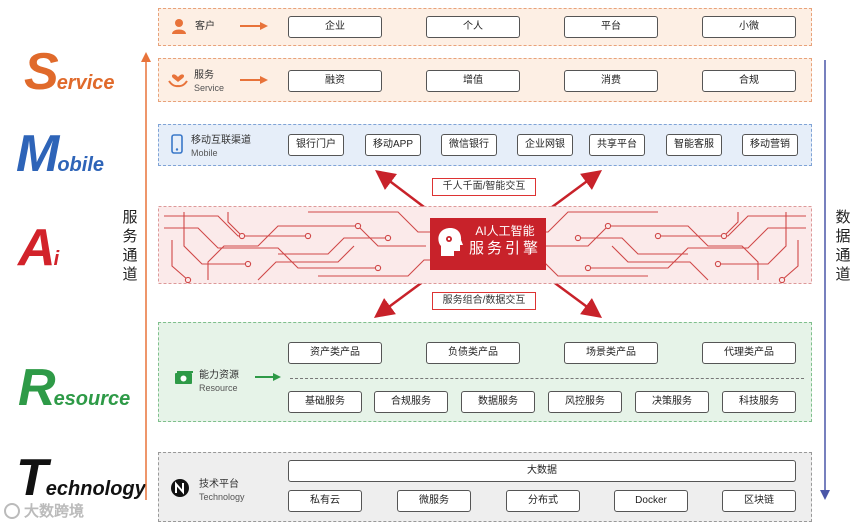  I want to click on letter-service-cap: S, so click(41, 72).